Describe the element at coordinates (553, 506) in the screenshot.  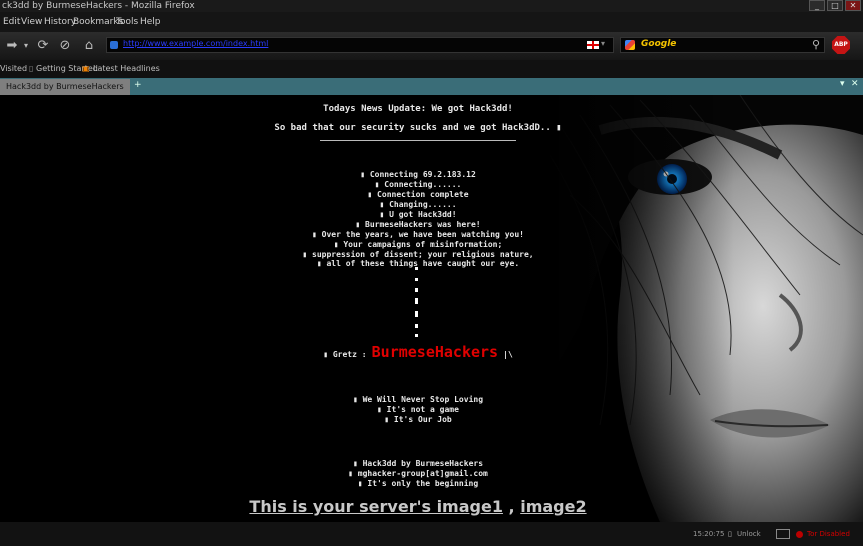
I see `image2-link: image2` at that location.